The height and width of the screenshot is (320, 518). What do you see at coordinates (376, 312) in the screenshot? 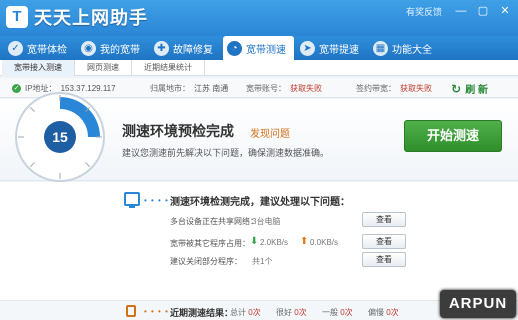
I see `stat-label: 偏慢` at bounding box center [376, 312].